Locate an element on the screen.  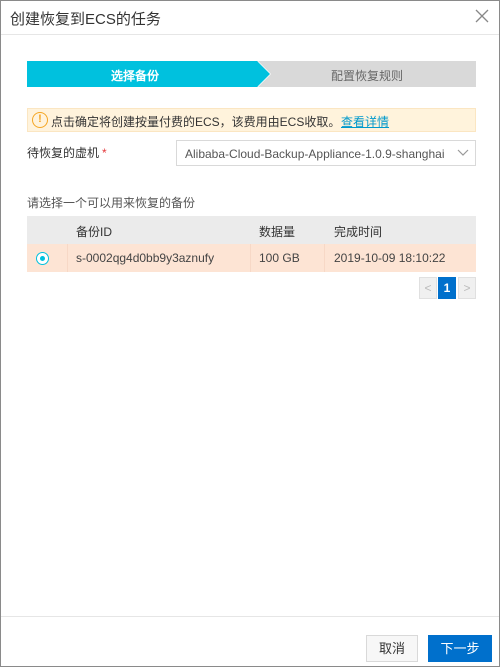
cancel-button: 取消 is located at coordinates (392, 648).